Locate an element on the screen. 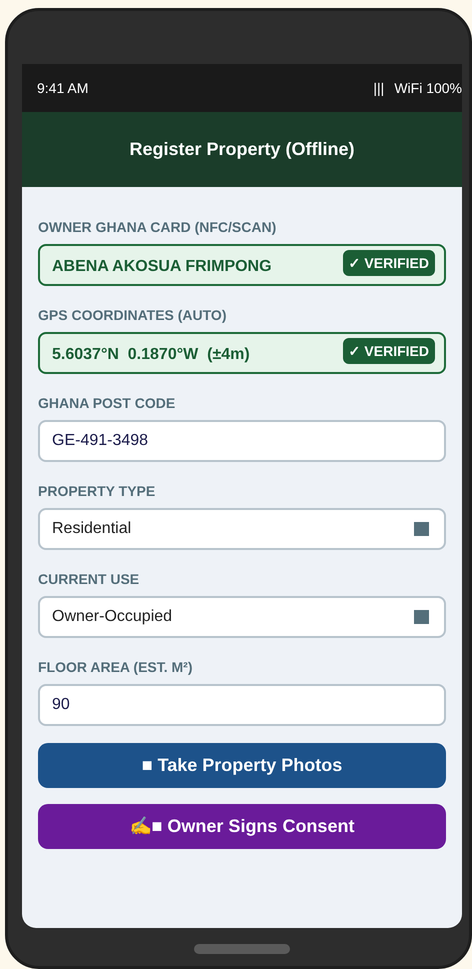  field-label: GPS COORDINATES (AUTO) is located at coordinates (133, 315).